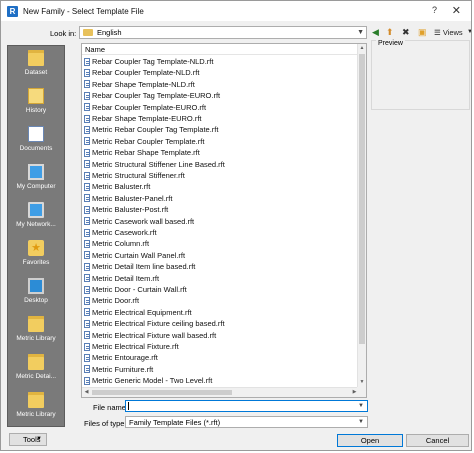 The height and width of the screenshot is (453, 474). What do you see at coordinates (224, 49) in the screenshot?
I see `column-header-name: Name` at bounding box center [224, 49].